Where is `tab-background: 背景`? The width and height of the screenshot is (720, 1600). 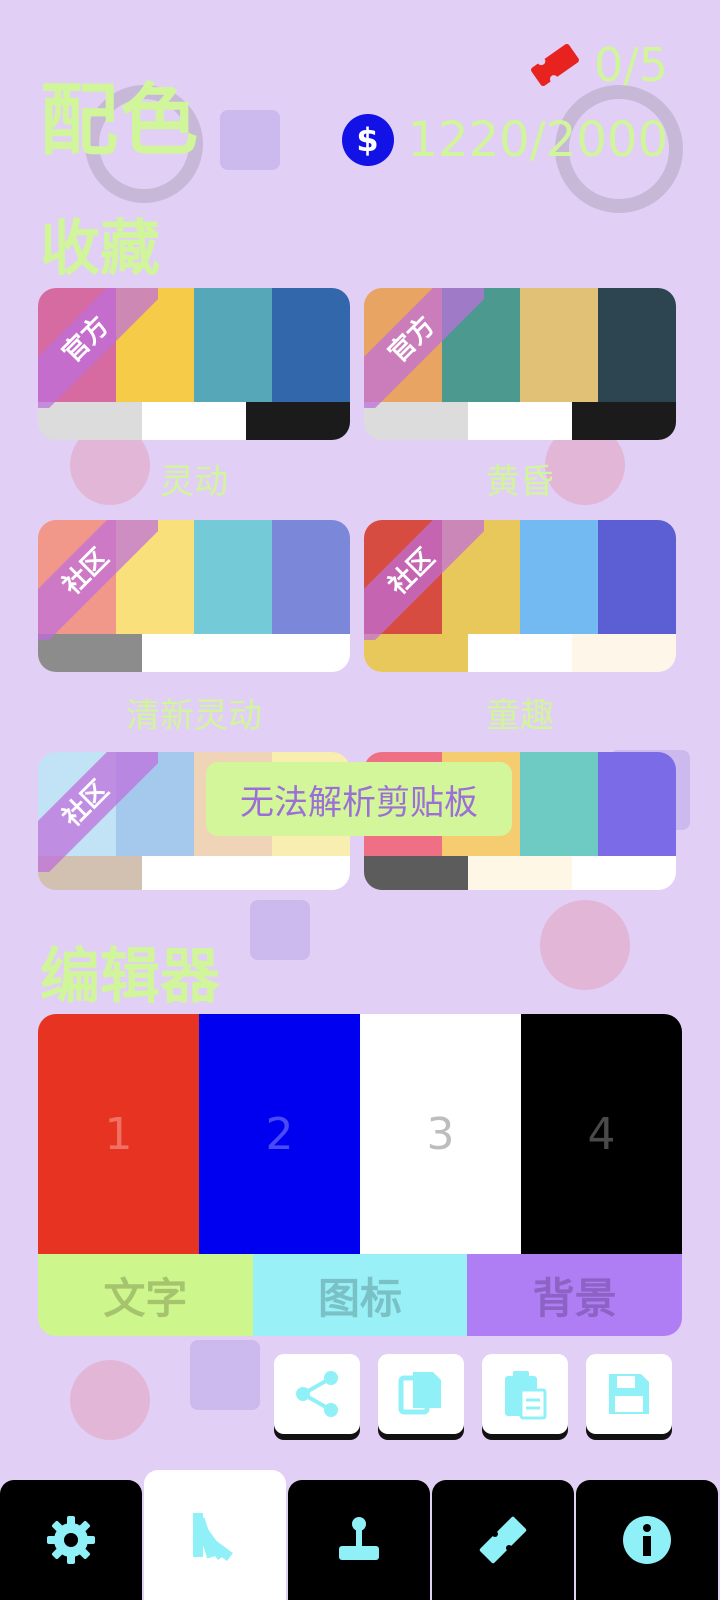 tab-background: 背景 is located at coordinates (574, 1295).